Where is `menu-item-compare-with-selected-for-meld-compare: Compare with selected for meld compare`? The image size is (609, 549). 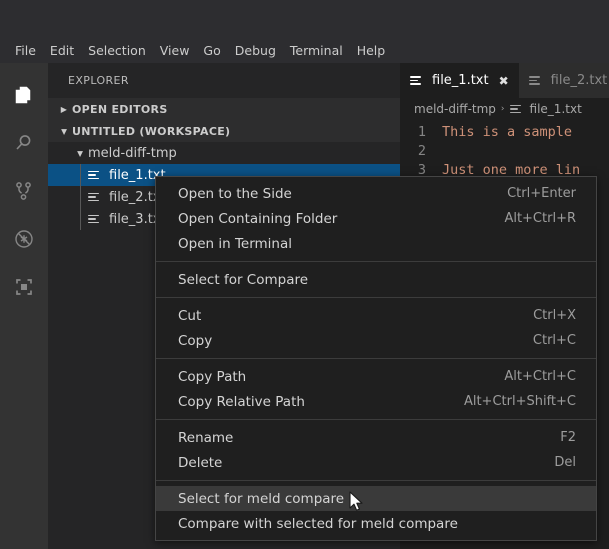 menu-item-compare-with-selected-for-meld-compare: Compare with selected for meld compare is located at coordinates (376, 523).